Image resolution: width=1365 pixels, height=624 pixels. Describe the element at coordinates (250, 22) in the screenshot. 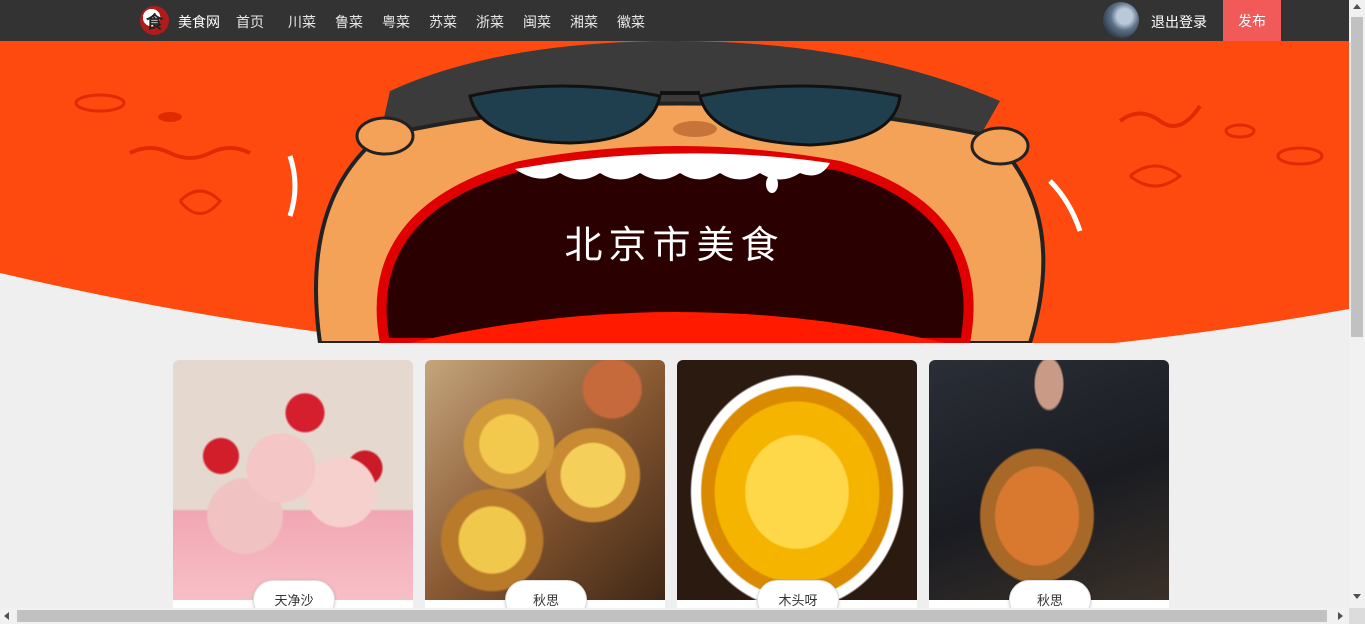

I see `nav-home: 首页` at that location.